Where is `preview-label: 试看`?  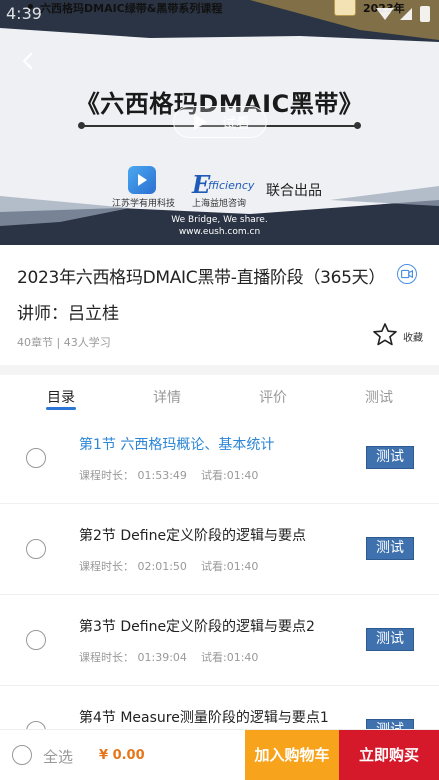 preview-label: 试看 is located at coordinates (236, 124).